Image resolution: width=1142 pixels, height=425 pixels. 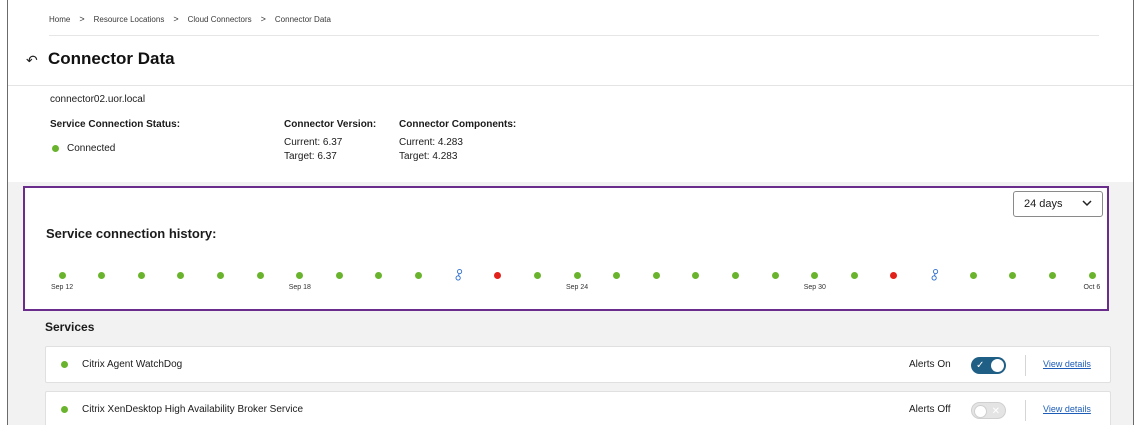 I want to click on version-current: Current: 6.37, so click(x=313, y=142).